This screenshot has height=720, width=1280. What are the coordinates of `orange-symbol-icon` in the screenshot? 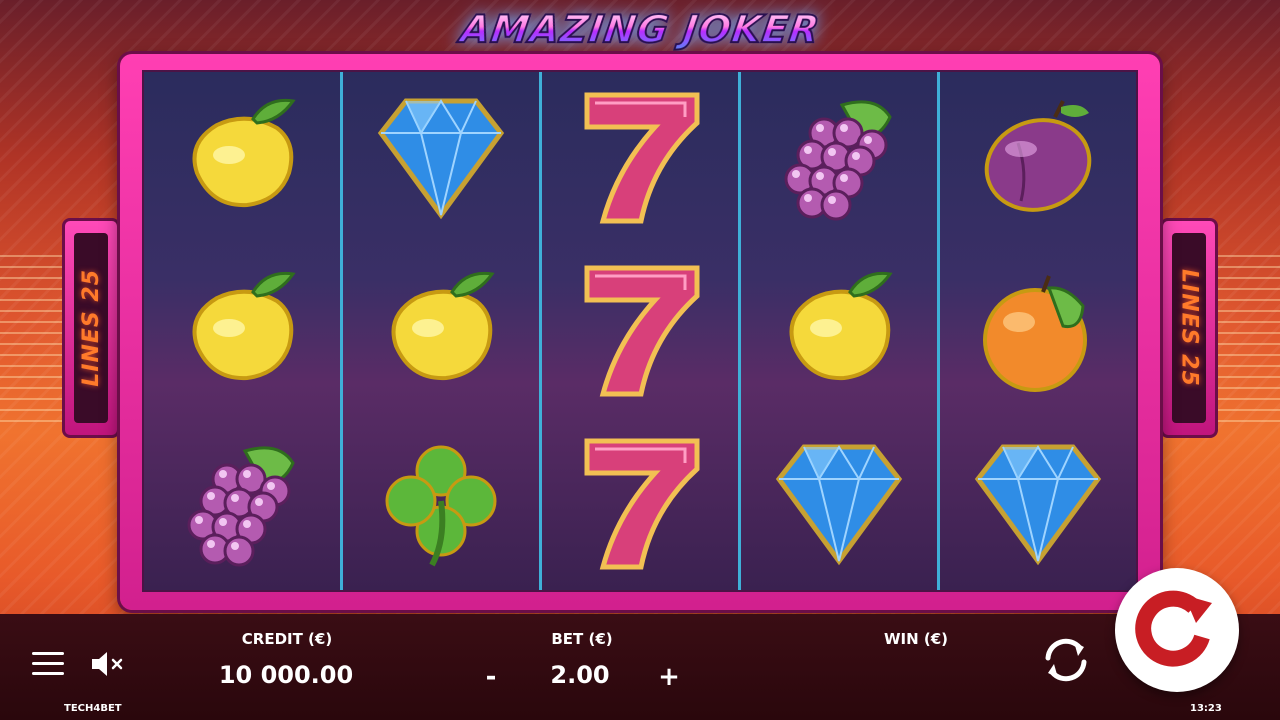 It's located at (1038, 331).